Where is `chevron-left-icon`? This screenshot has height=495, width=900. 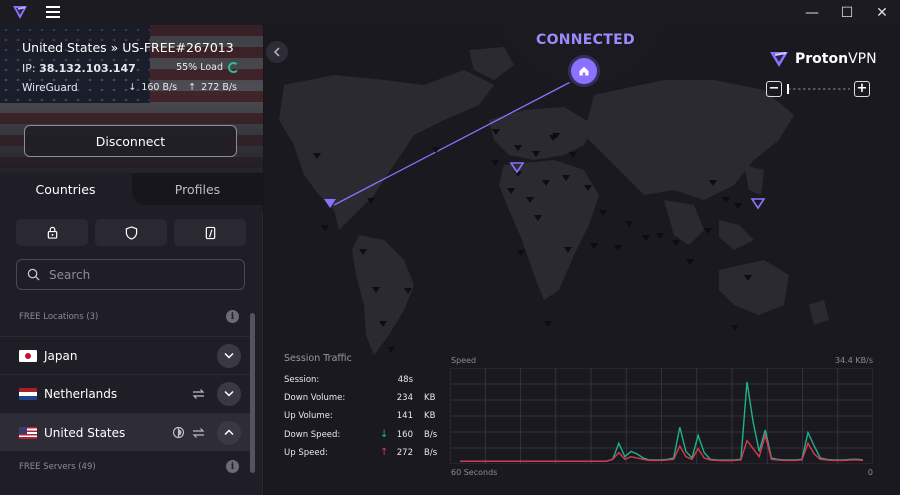
chevron-left-icon is located at coordinates (276, 52).